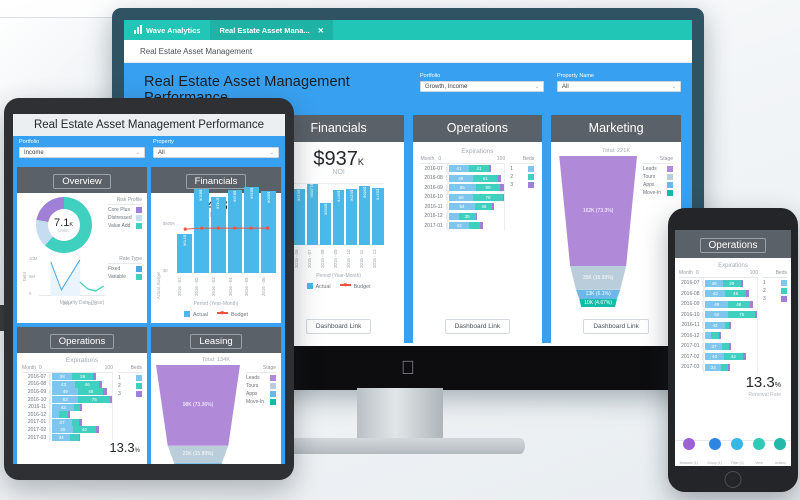 The image size is (800, 500). What do you see at coordinates (598, 211) in the screenshot?
I see `funnel-stage: 162K (73.3%)` at bounding box center [598, 211].